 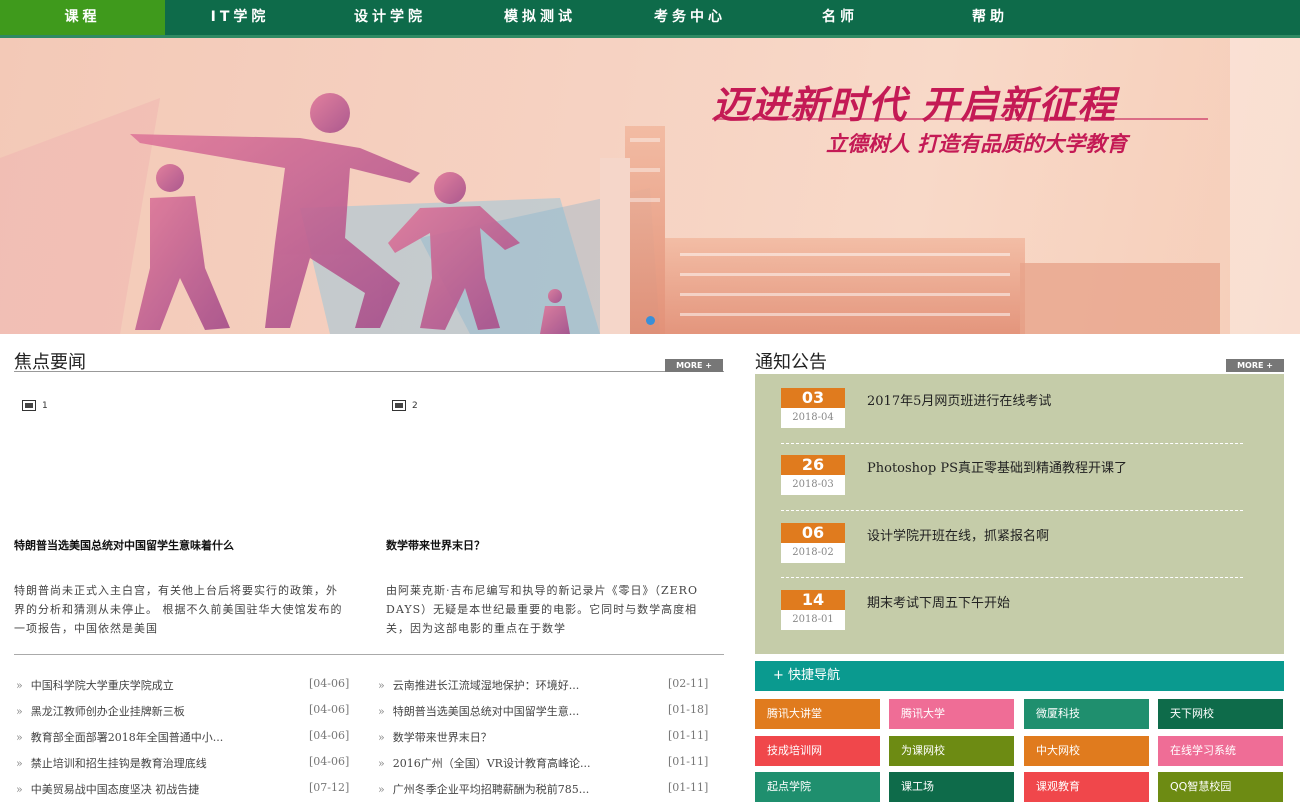 What do you see at coordinates (997, 466) in the screenshot?
I see `notice-link: Photoshop PS真正零基础到精通教程开课了` at bounding box center [997, 466].